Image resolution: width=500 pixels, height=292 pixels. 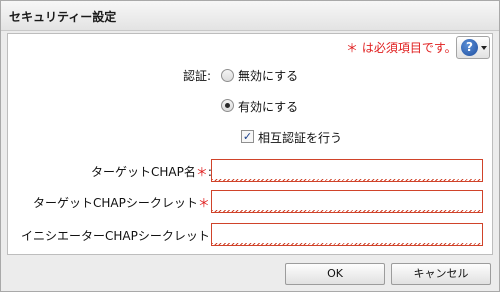 What do you see at coordinates (268, 106) in the screenshot?
I see `auth-enable-label: 有効にする` at bounding box center [268, 106].